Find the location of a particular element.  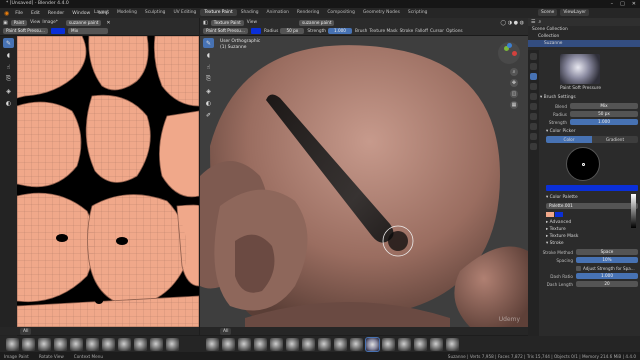

falloff-menu: Falloff is located at coordinates (421, 31).